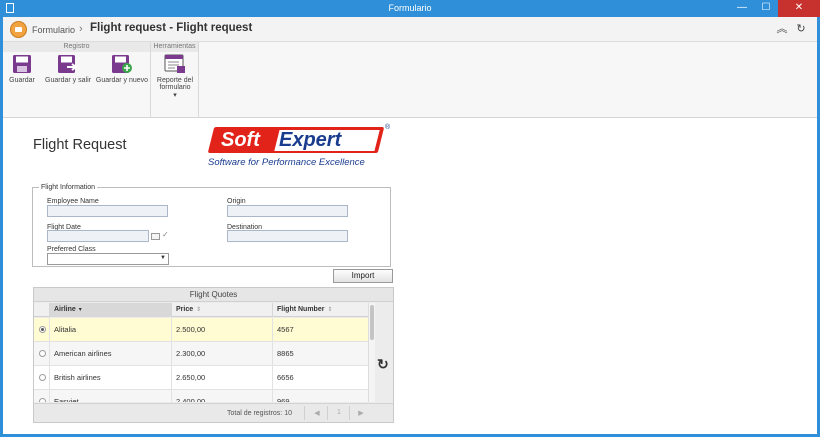  I want to click on save-and-exit-button: Guardar y salir, so click(68, 69).